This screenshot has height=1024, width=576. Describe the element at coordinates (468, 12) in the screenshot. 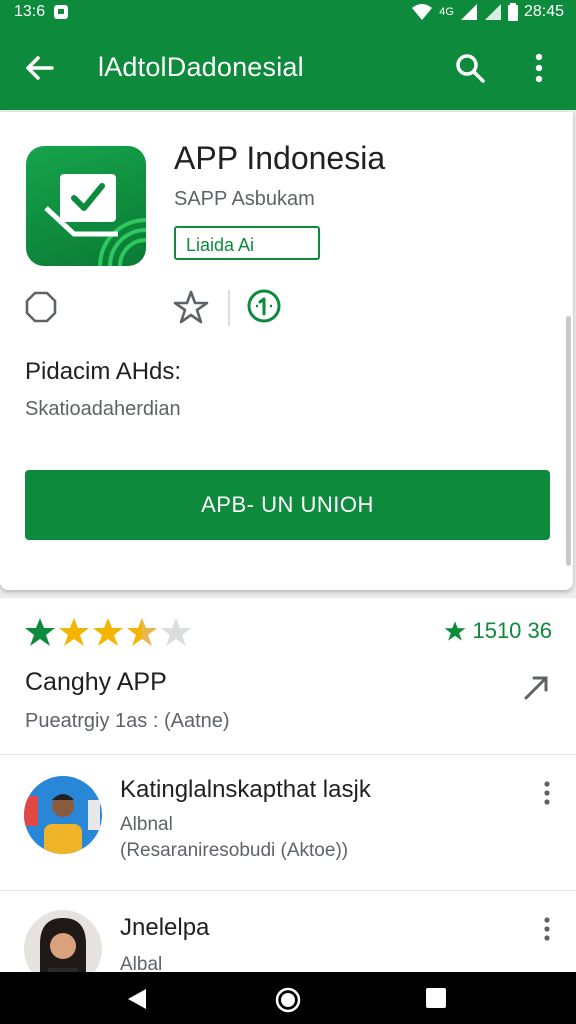

I see `signal-icon` at that location.